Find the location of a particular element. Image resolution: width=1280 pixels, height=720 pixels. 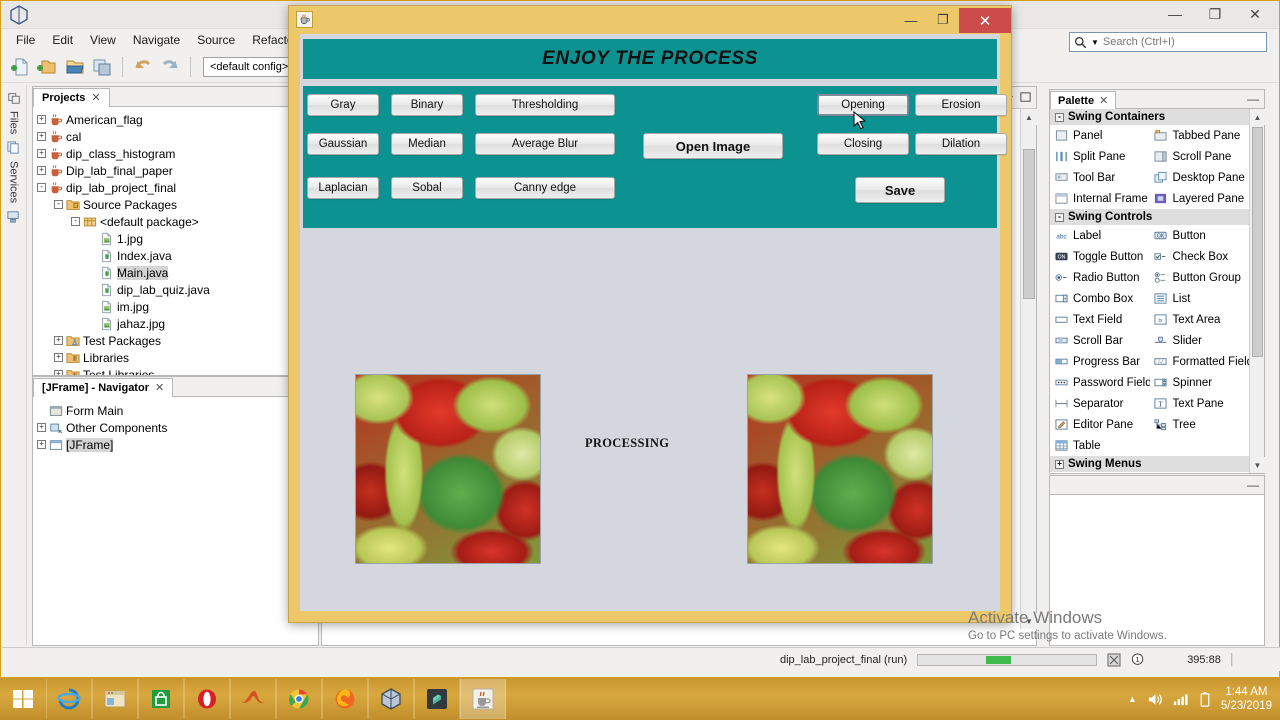

tree-node: Form Main is located at coordinates (177, 410).